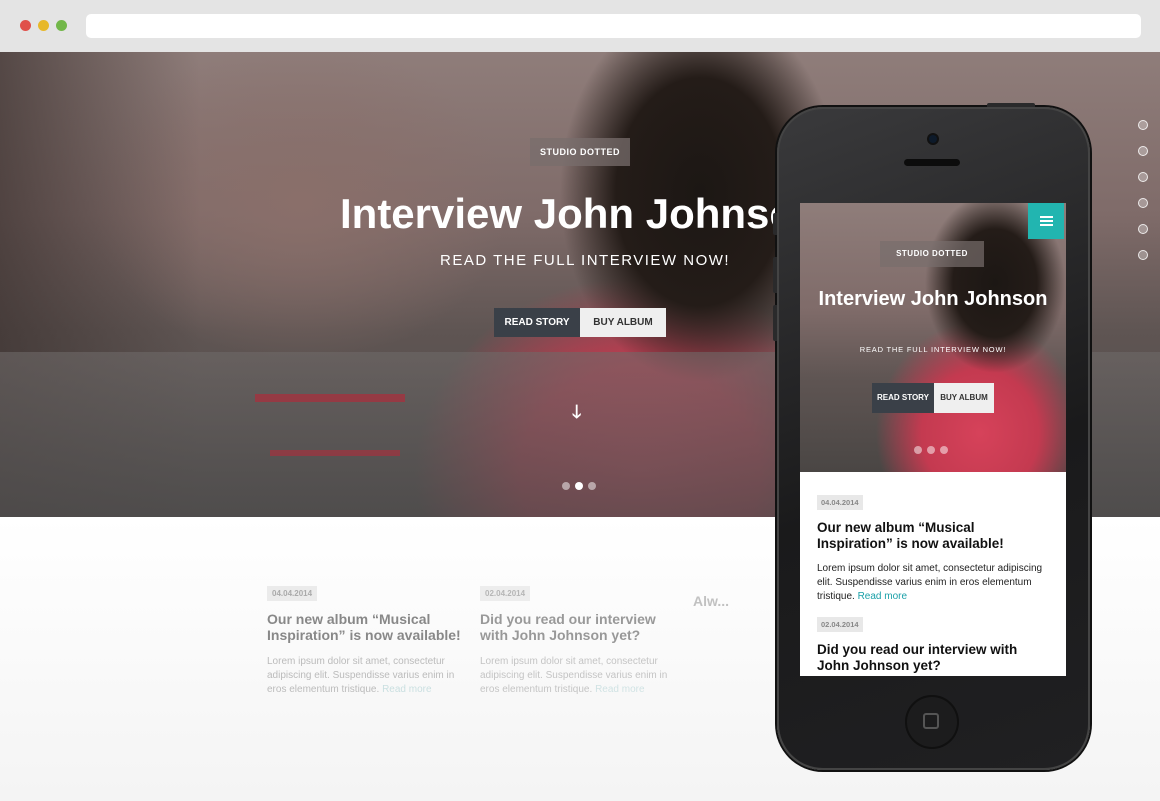  What do you see at coordinates (43, 25) in the screenshot?
I see `minimize-window-dot` at bounding box center [43, 25].